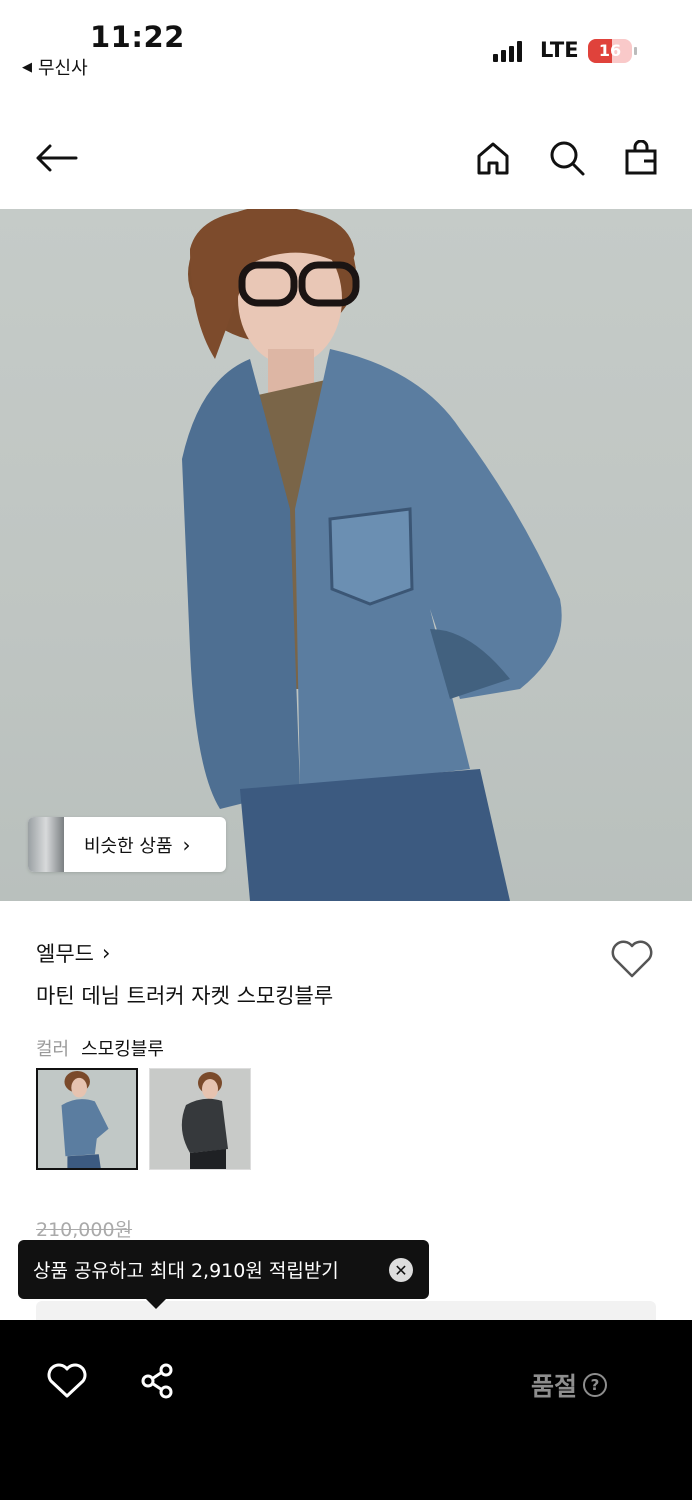 The image size is (692, 1500). What do you see at coordinates (200, 1119) in the screenshot?
I see `color-swatch-black` at bounding box center [200, 1119].